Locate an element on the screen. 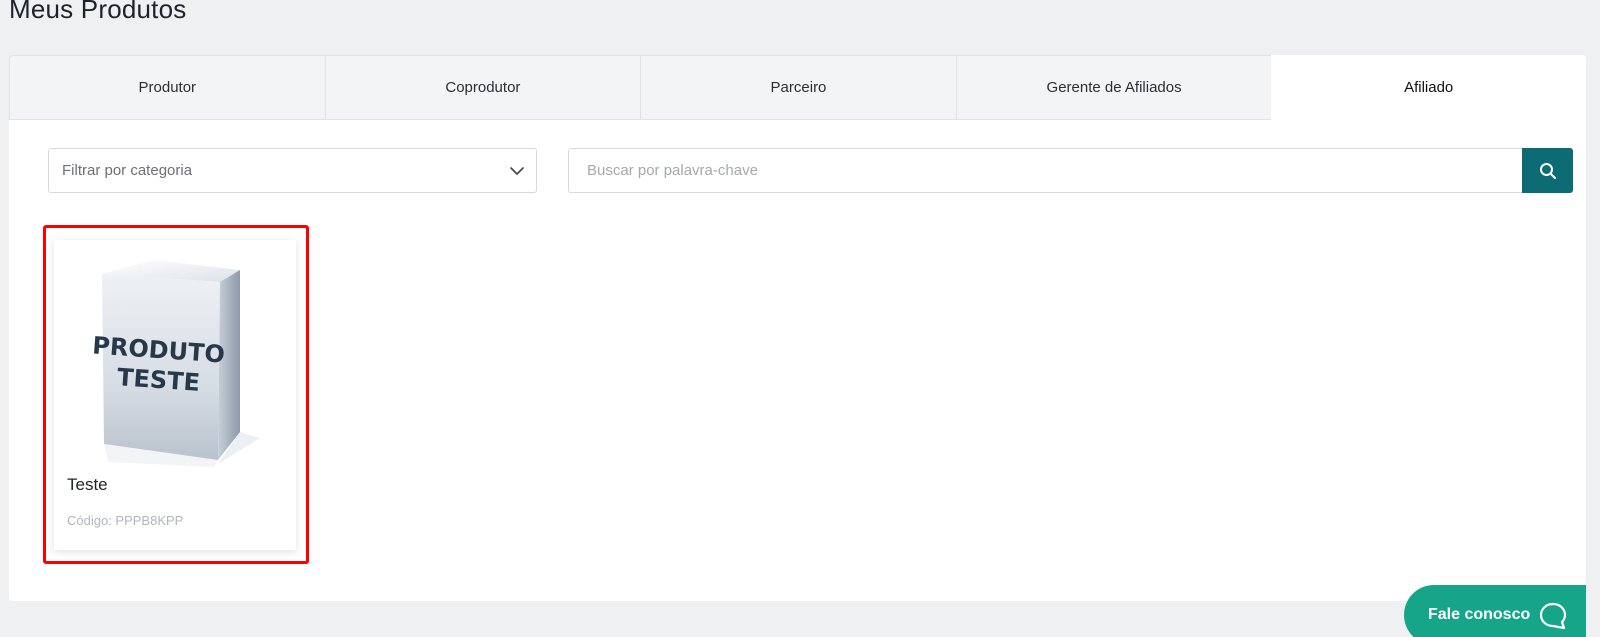  product-code: Código: PPPB8KPP is located at coordinates (125, 520).